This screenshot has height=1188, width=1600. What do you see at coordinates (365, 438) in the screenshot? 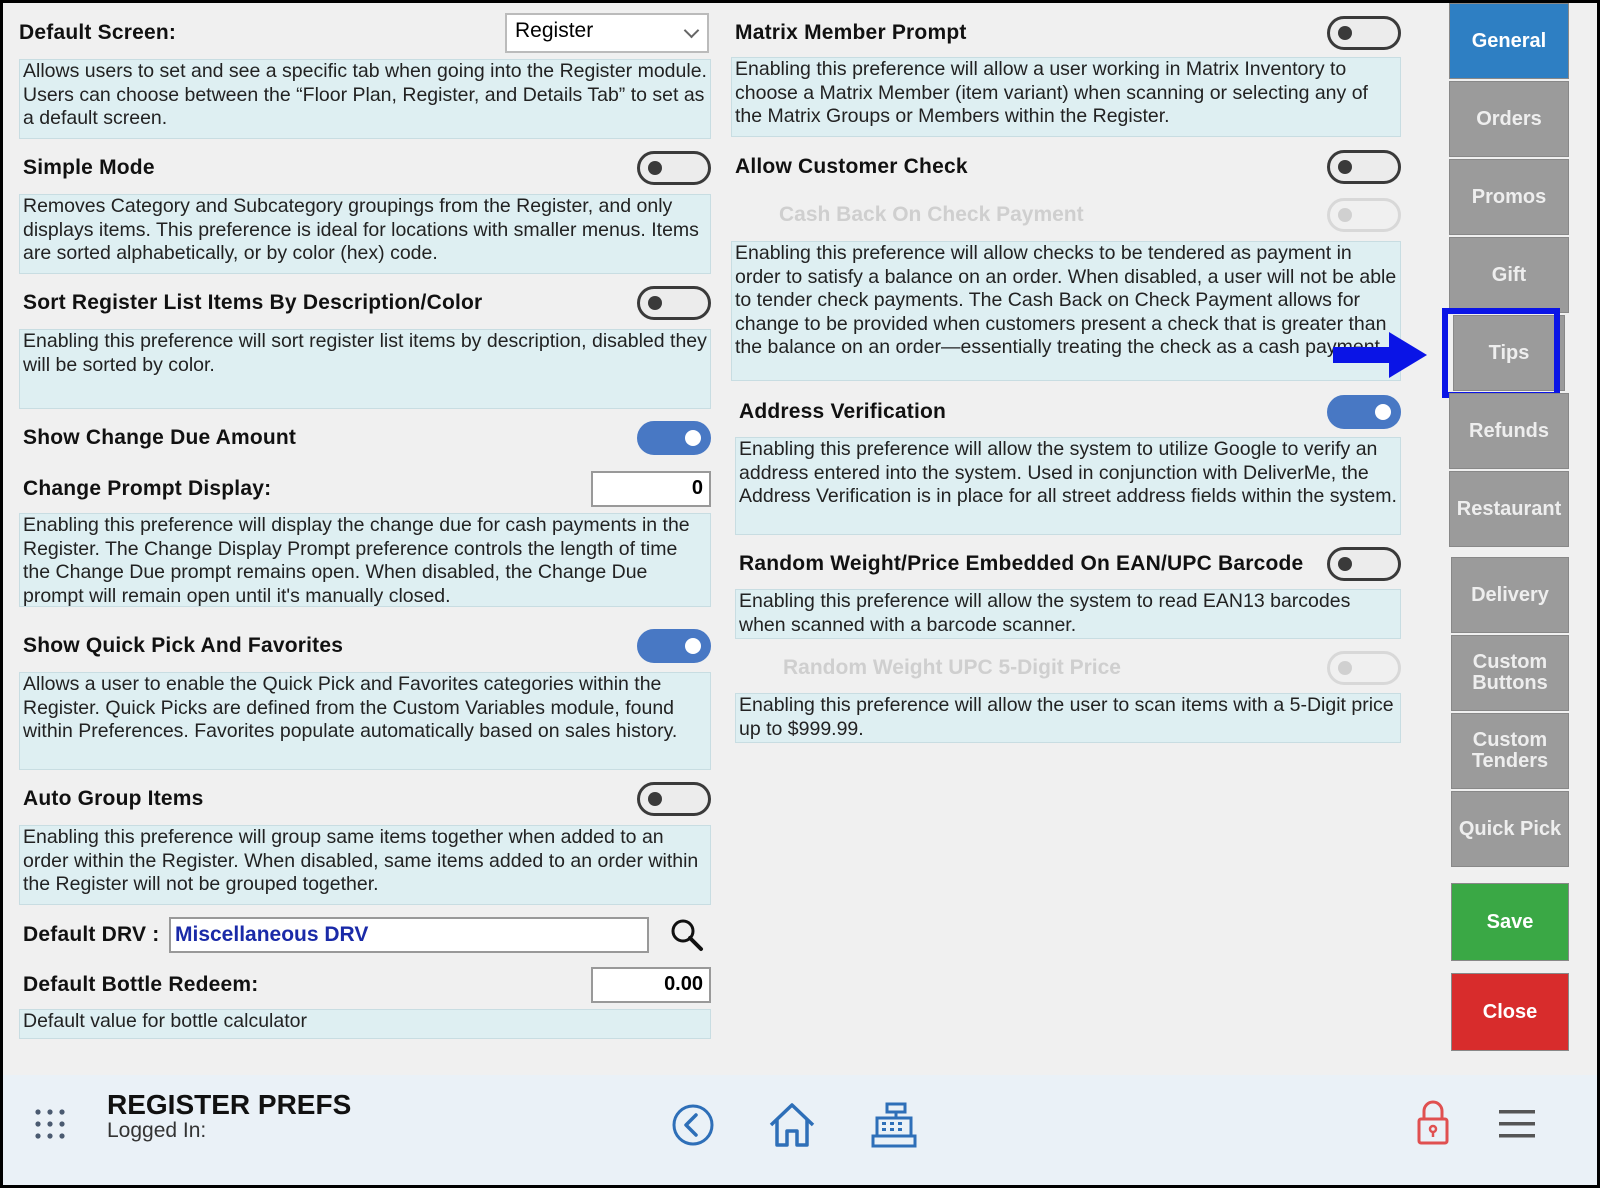
I see `show-change-due-row: Show Change Due Amount` at bounding box center [365, 438].